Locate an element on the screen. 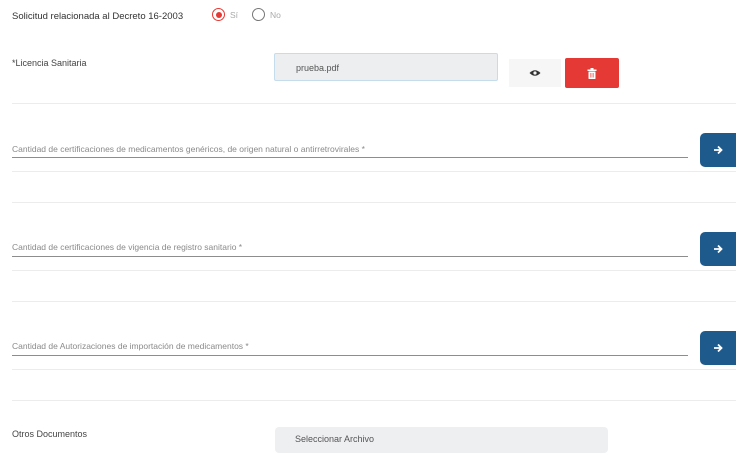 The image size is (736, 463). licencia-label: *Licencia Sanitaria is located at coordinates (49, 63).